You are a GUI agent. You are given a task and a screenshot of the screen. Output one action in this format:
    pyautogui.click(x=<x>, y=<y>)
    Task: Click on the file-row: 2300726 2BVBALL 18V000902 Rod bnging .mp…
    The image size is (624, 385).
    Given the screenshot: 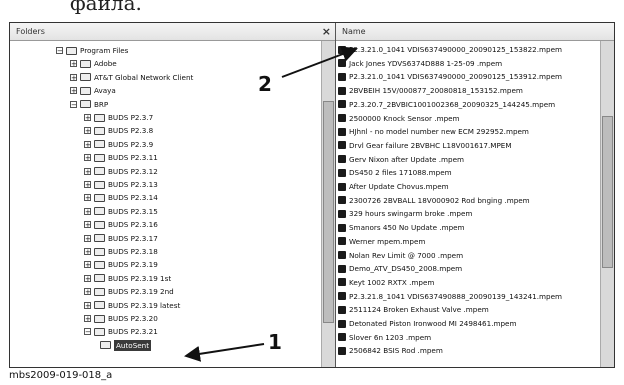 What is the action you would take?
    pyautogui.click(x=434, y=200)
    